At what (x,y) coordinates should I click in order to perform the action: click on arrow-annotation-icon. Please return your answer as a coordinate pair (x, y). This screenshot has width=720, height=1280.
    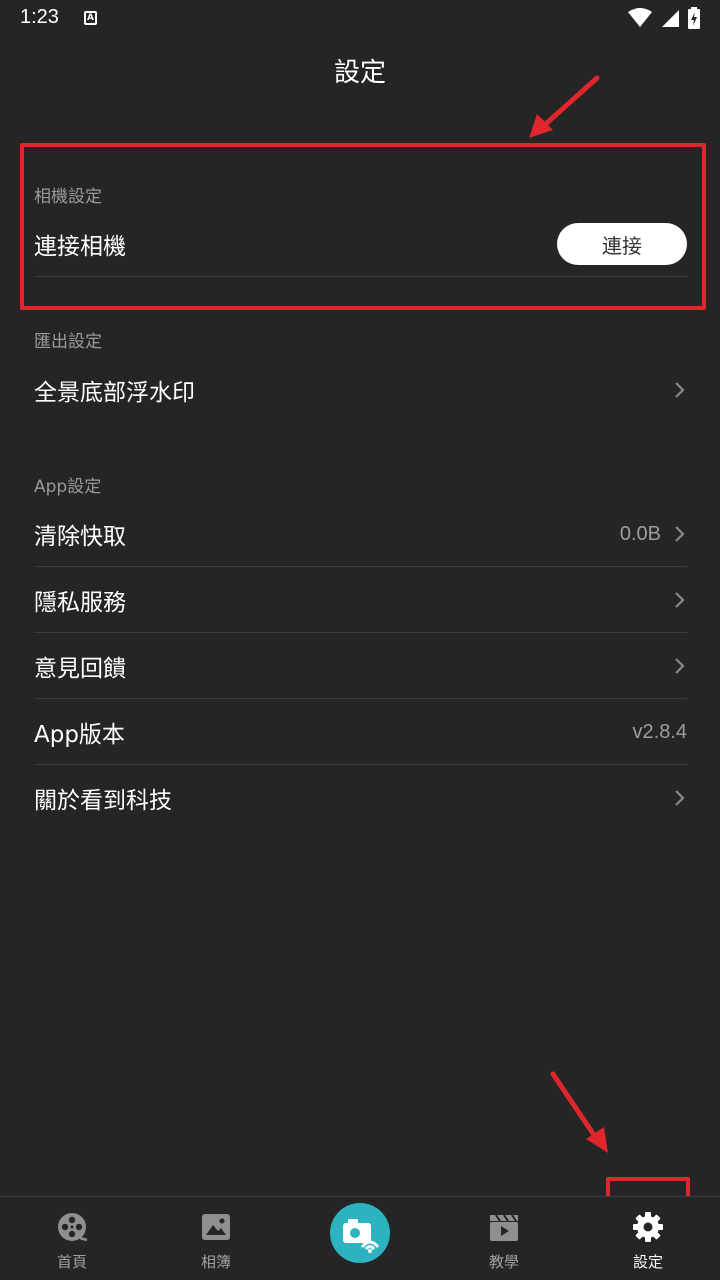
    Looking at the image, I should click on (579, 1112).